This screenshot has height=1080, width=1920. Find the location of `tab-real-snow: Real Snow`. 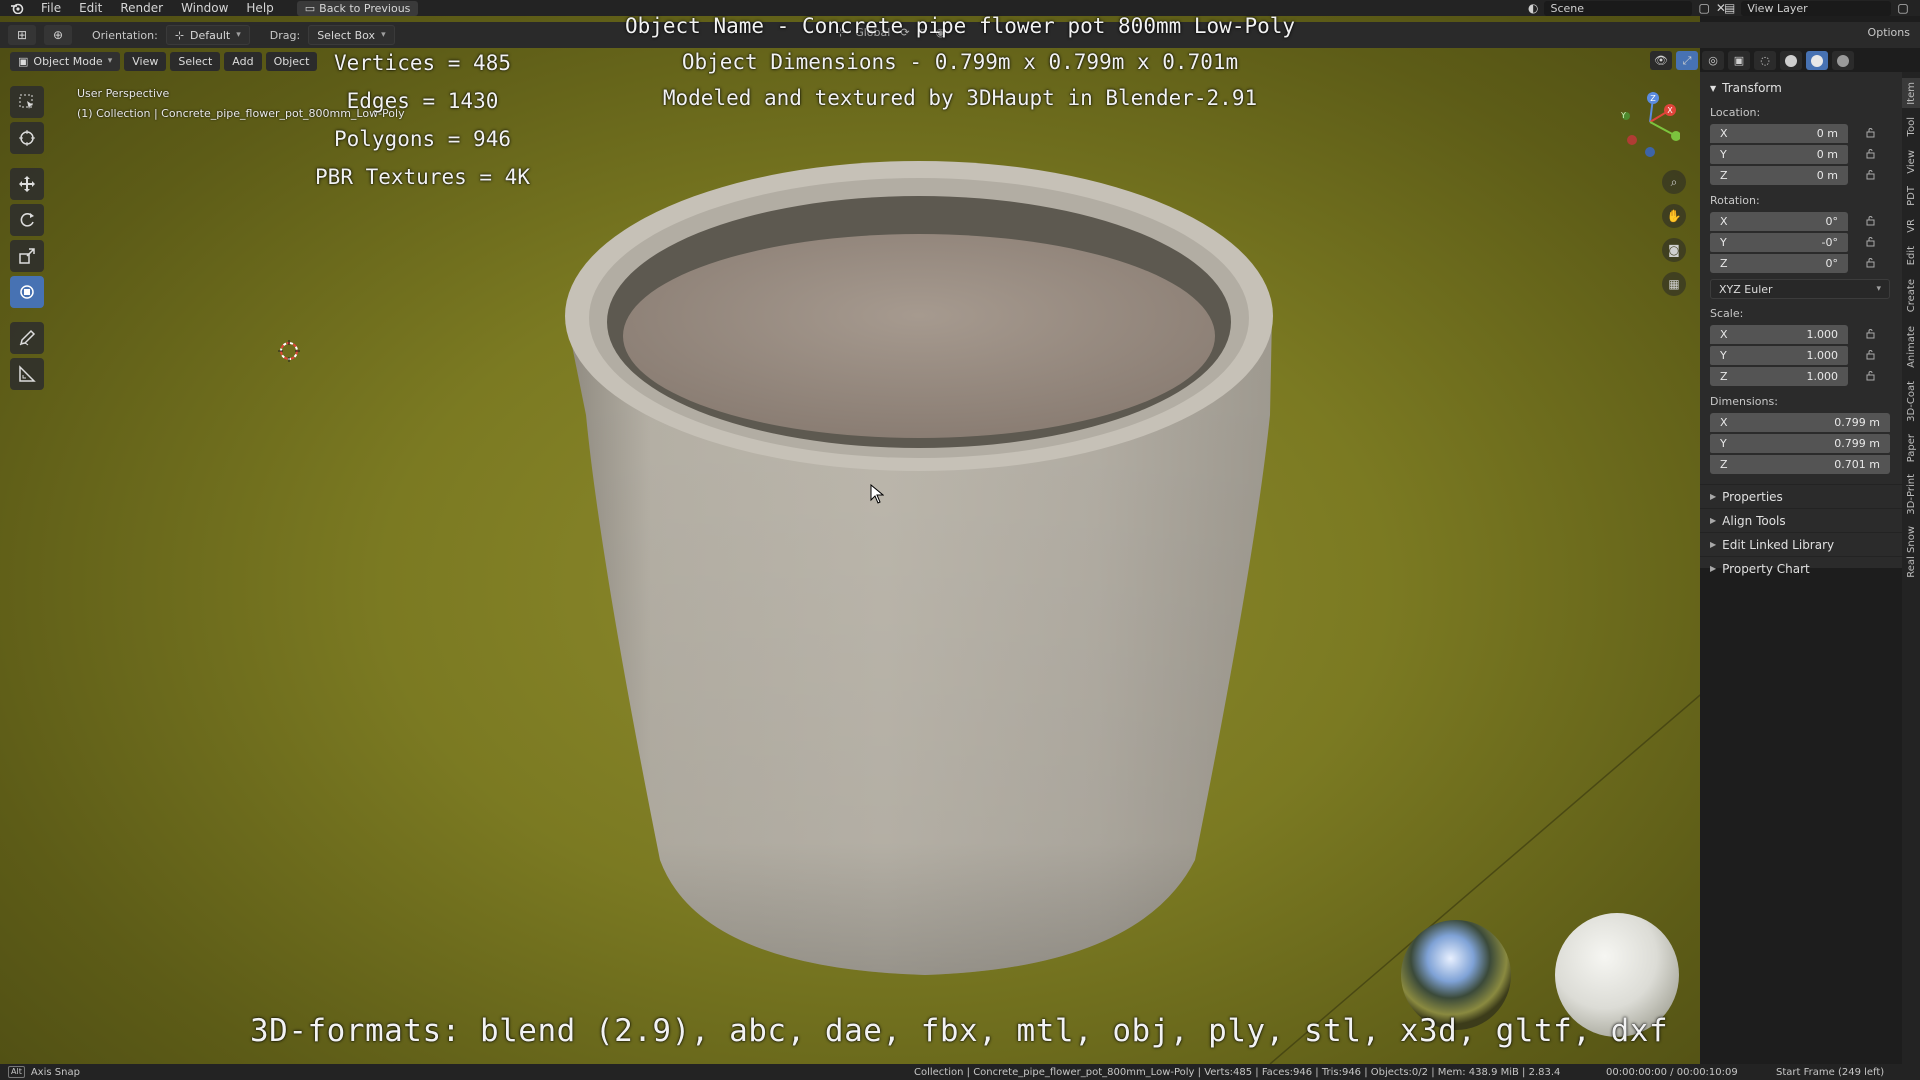

tab-real-snow: Real Snow is located at coordinates (1911, 552).